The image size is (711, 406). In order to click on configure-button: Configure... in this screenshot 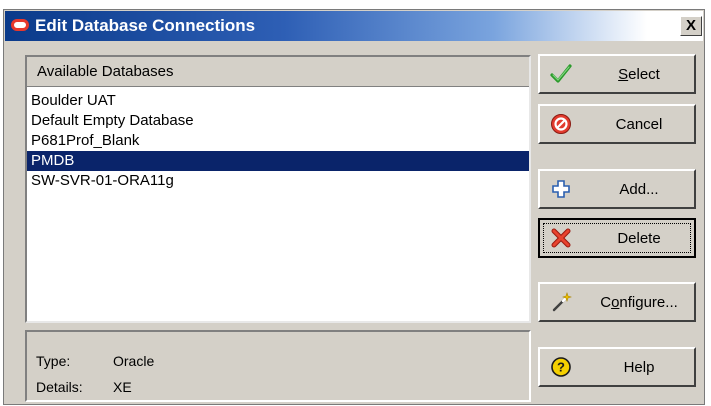, I will do `click(617, 302)`.